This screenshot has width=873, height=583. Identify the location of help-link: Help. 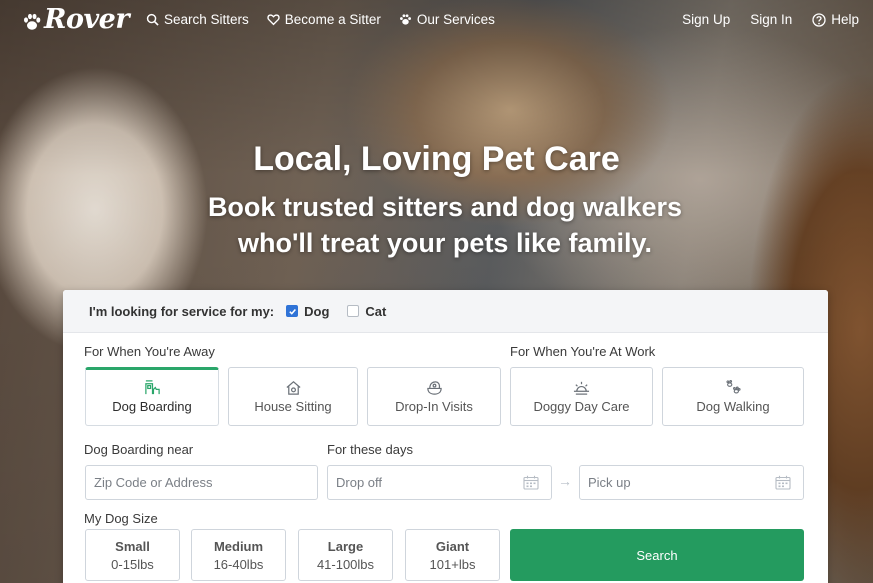
(835, 19).